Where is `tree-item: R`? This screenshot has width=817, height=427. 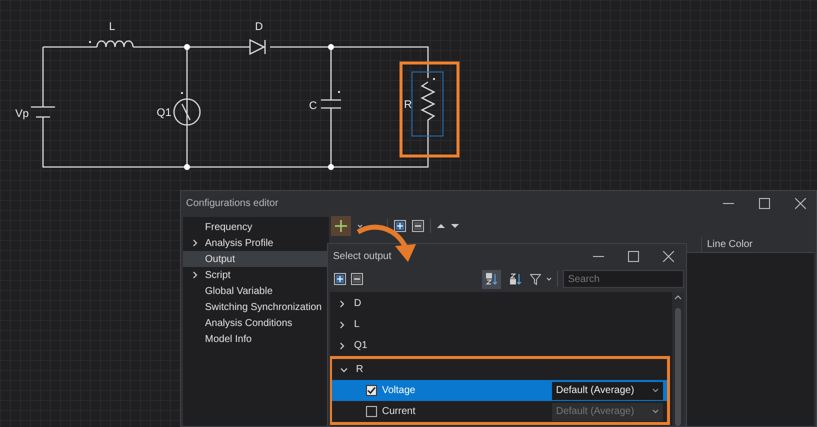 tree-item: R is located at coordinates (499, 369).